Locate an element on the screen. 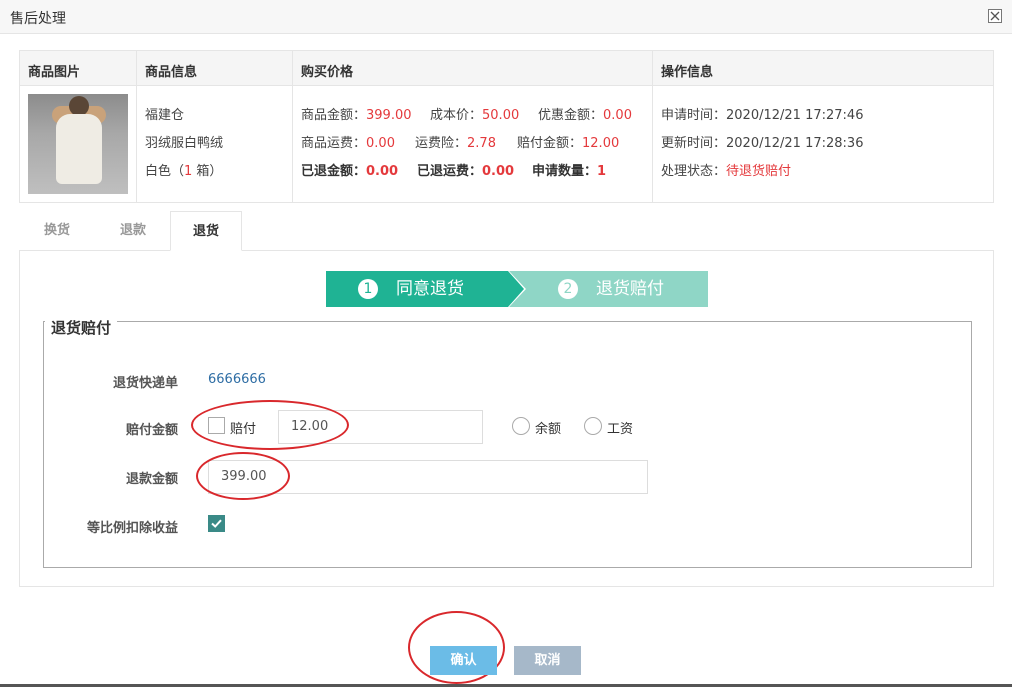 This screenshot has height=687, width=1012. close-icon is located at coordinates (995, 16).